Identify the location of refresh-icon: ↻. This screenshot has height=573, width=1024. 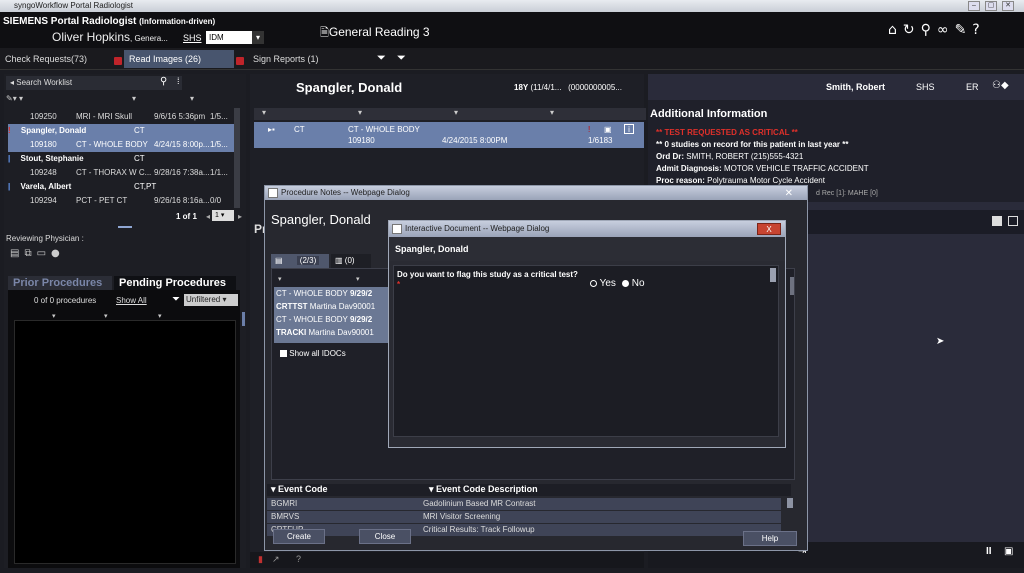
(912, 30).